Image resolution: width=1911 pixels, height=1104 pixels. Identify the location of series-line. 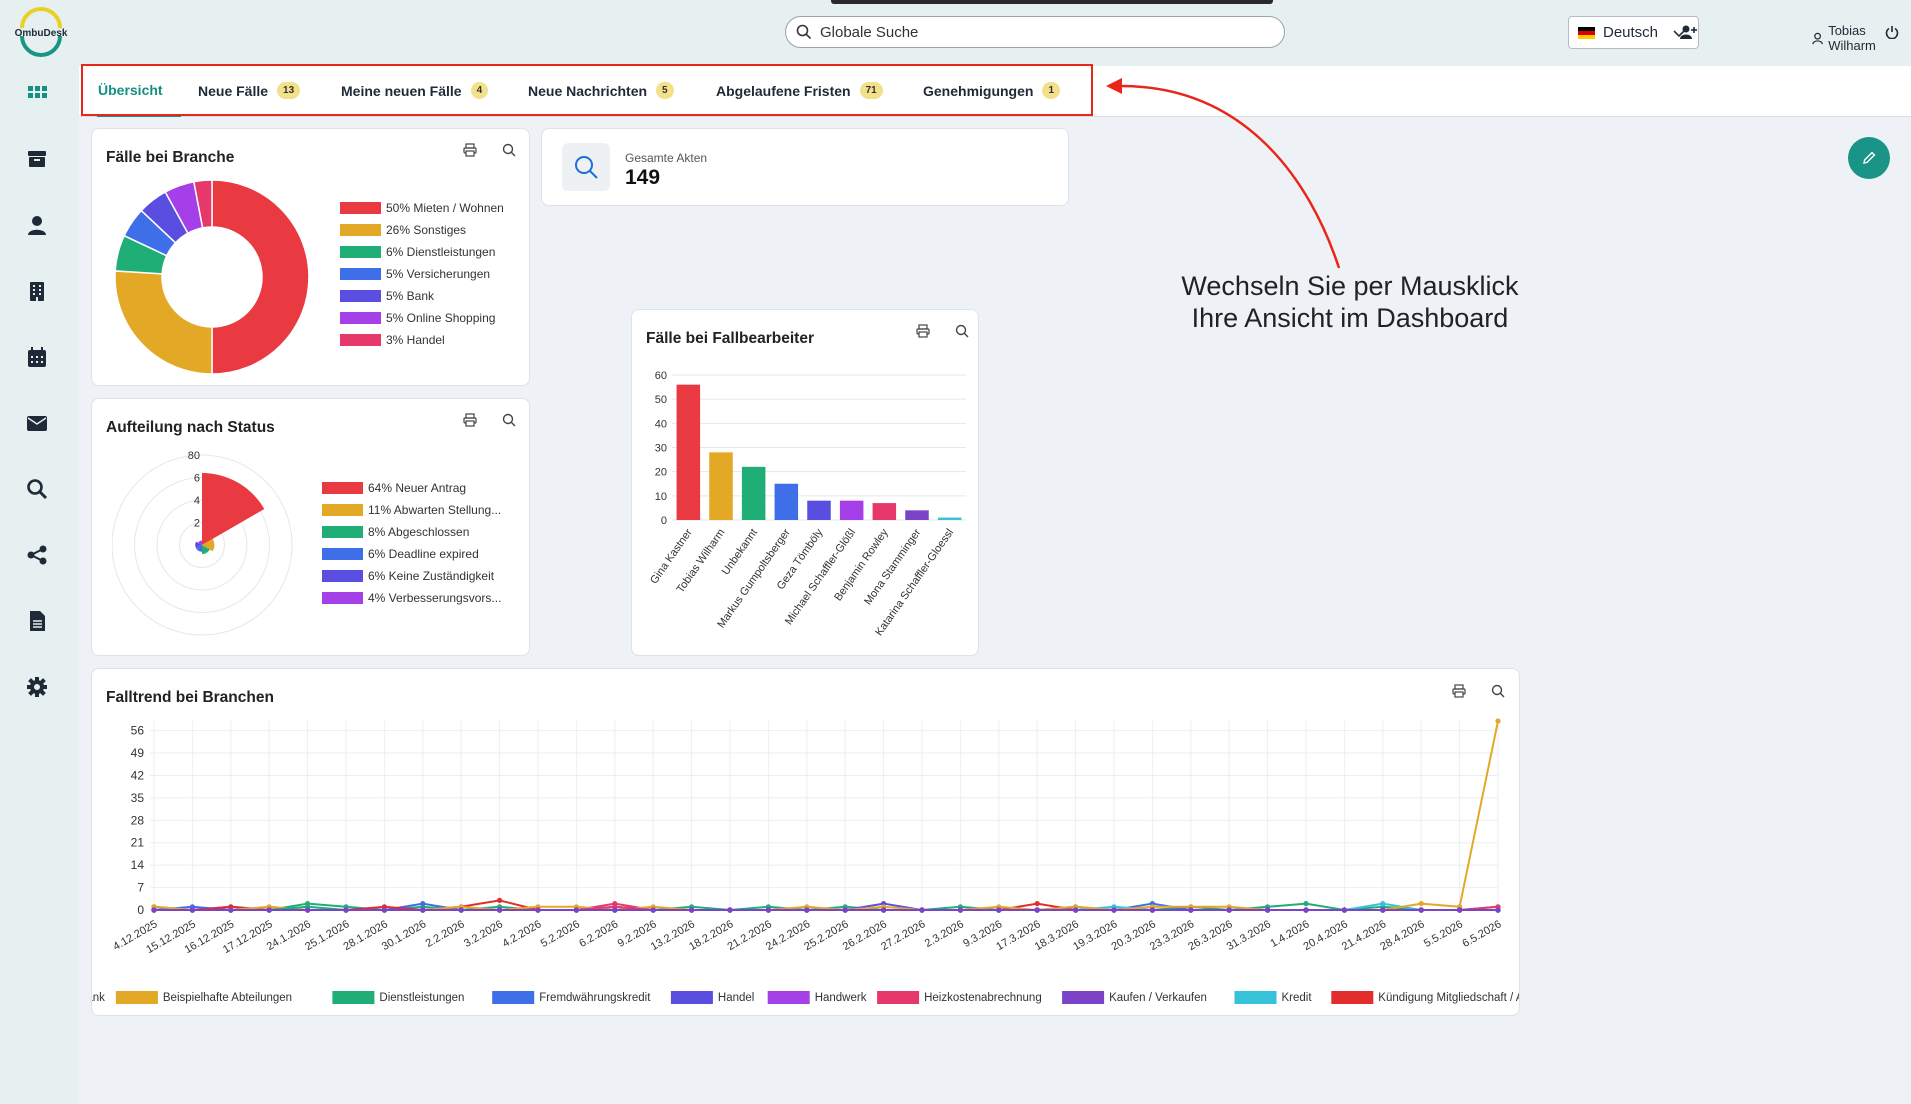
(826, 816).